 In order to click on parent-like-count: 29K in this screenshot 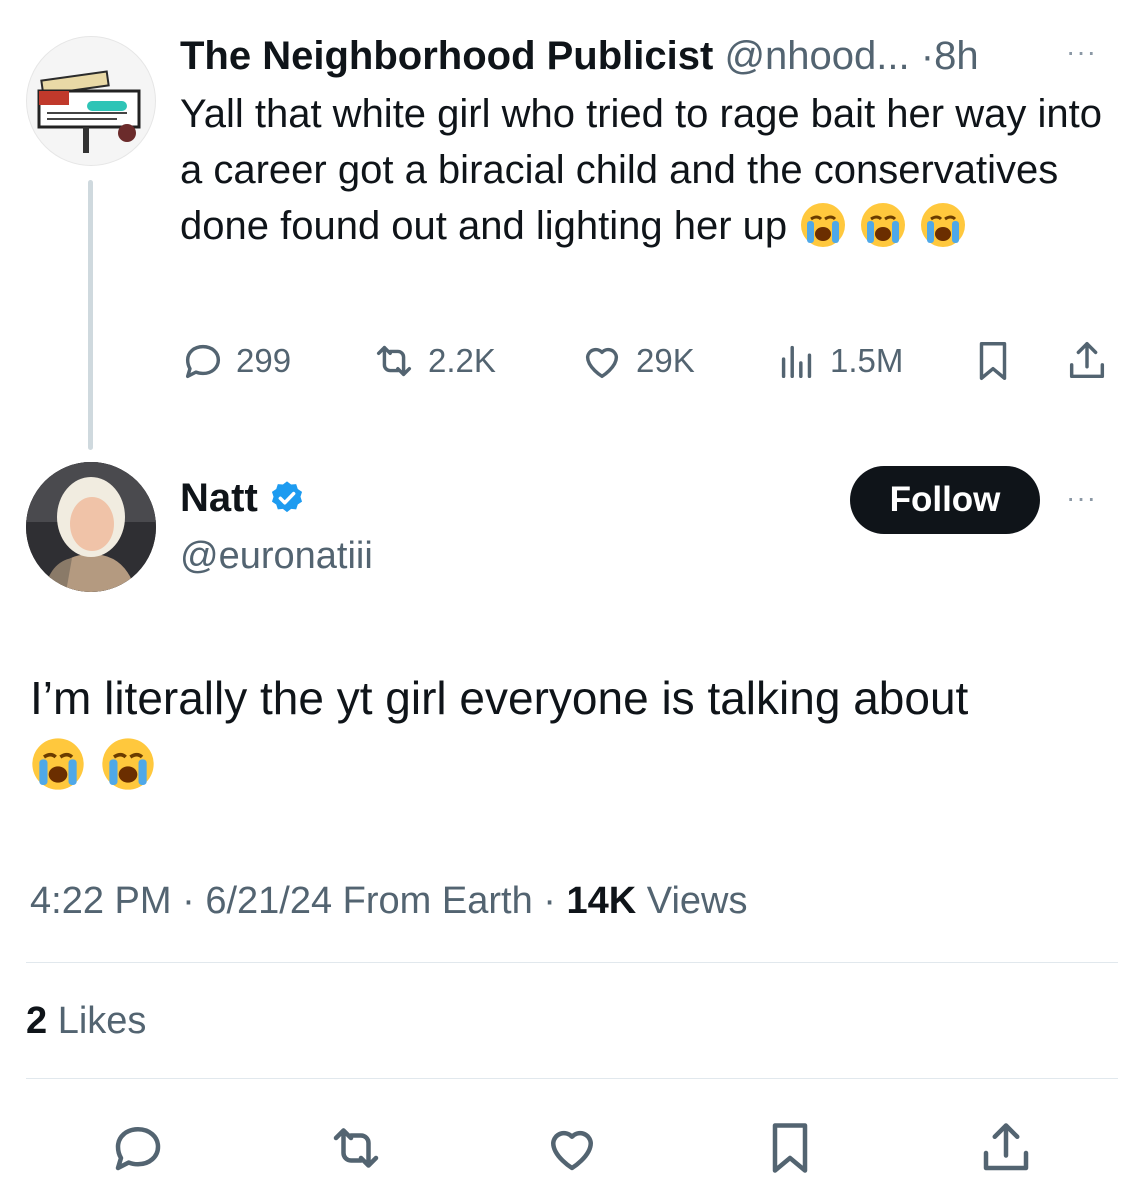, I will do `click(665, 360)`.